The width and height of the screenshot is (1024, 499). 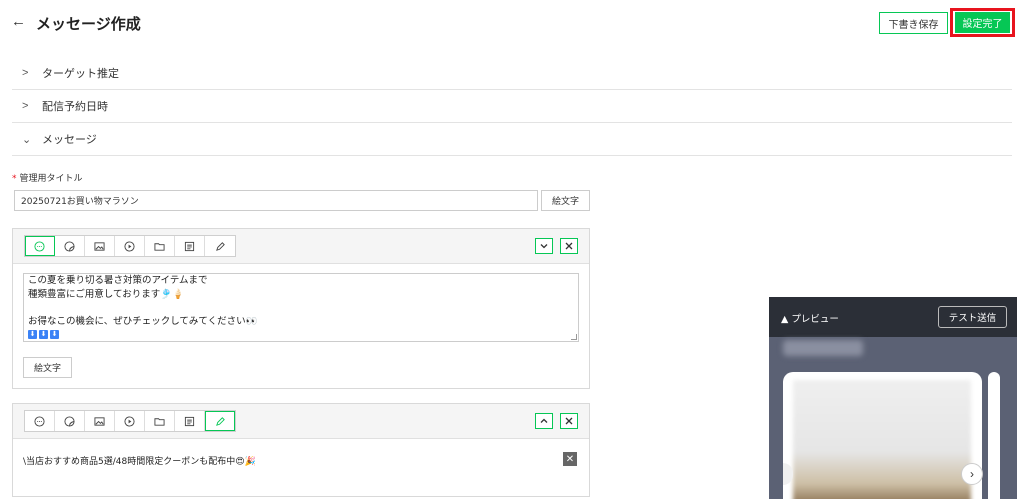 I want to click on preview-message-card, so click(x=882, y=435).